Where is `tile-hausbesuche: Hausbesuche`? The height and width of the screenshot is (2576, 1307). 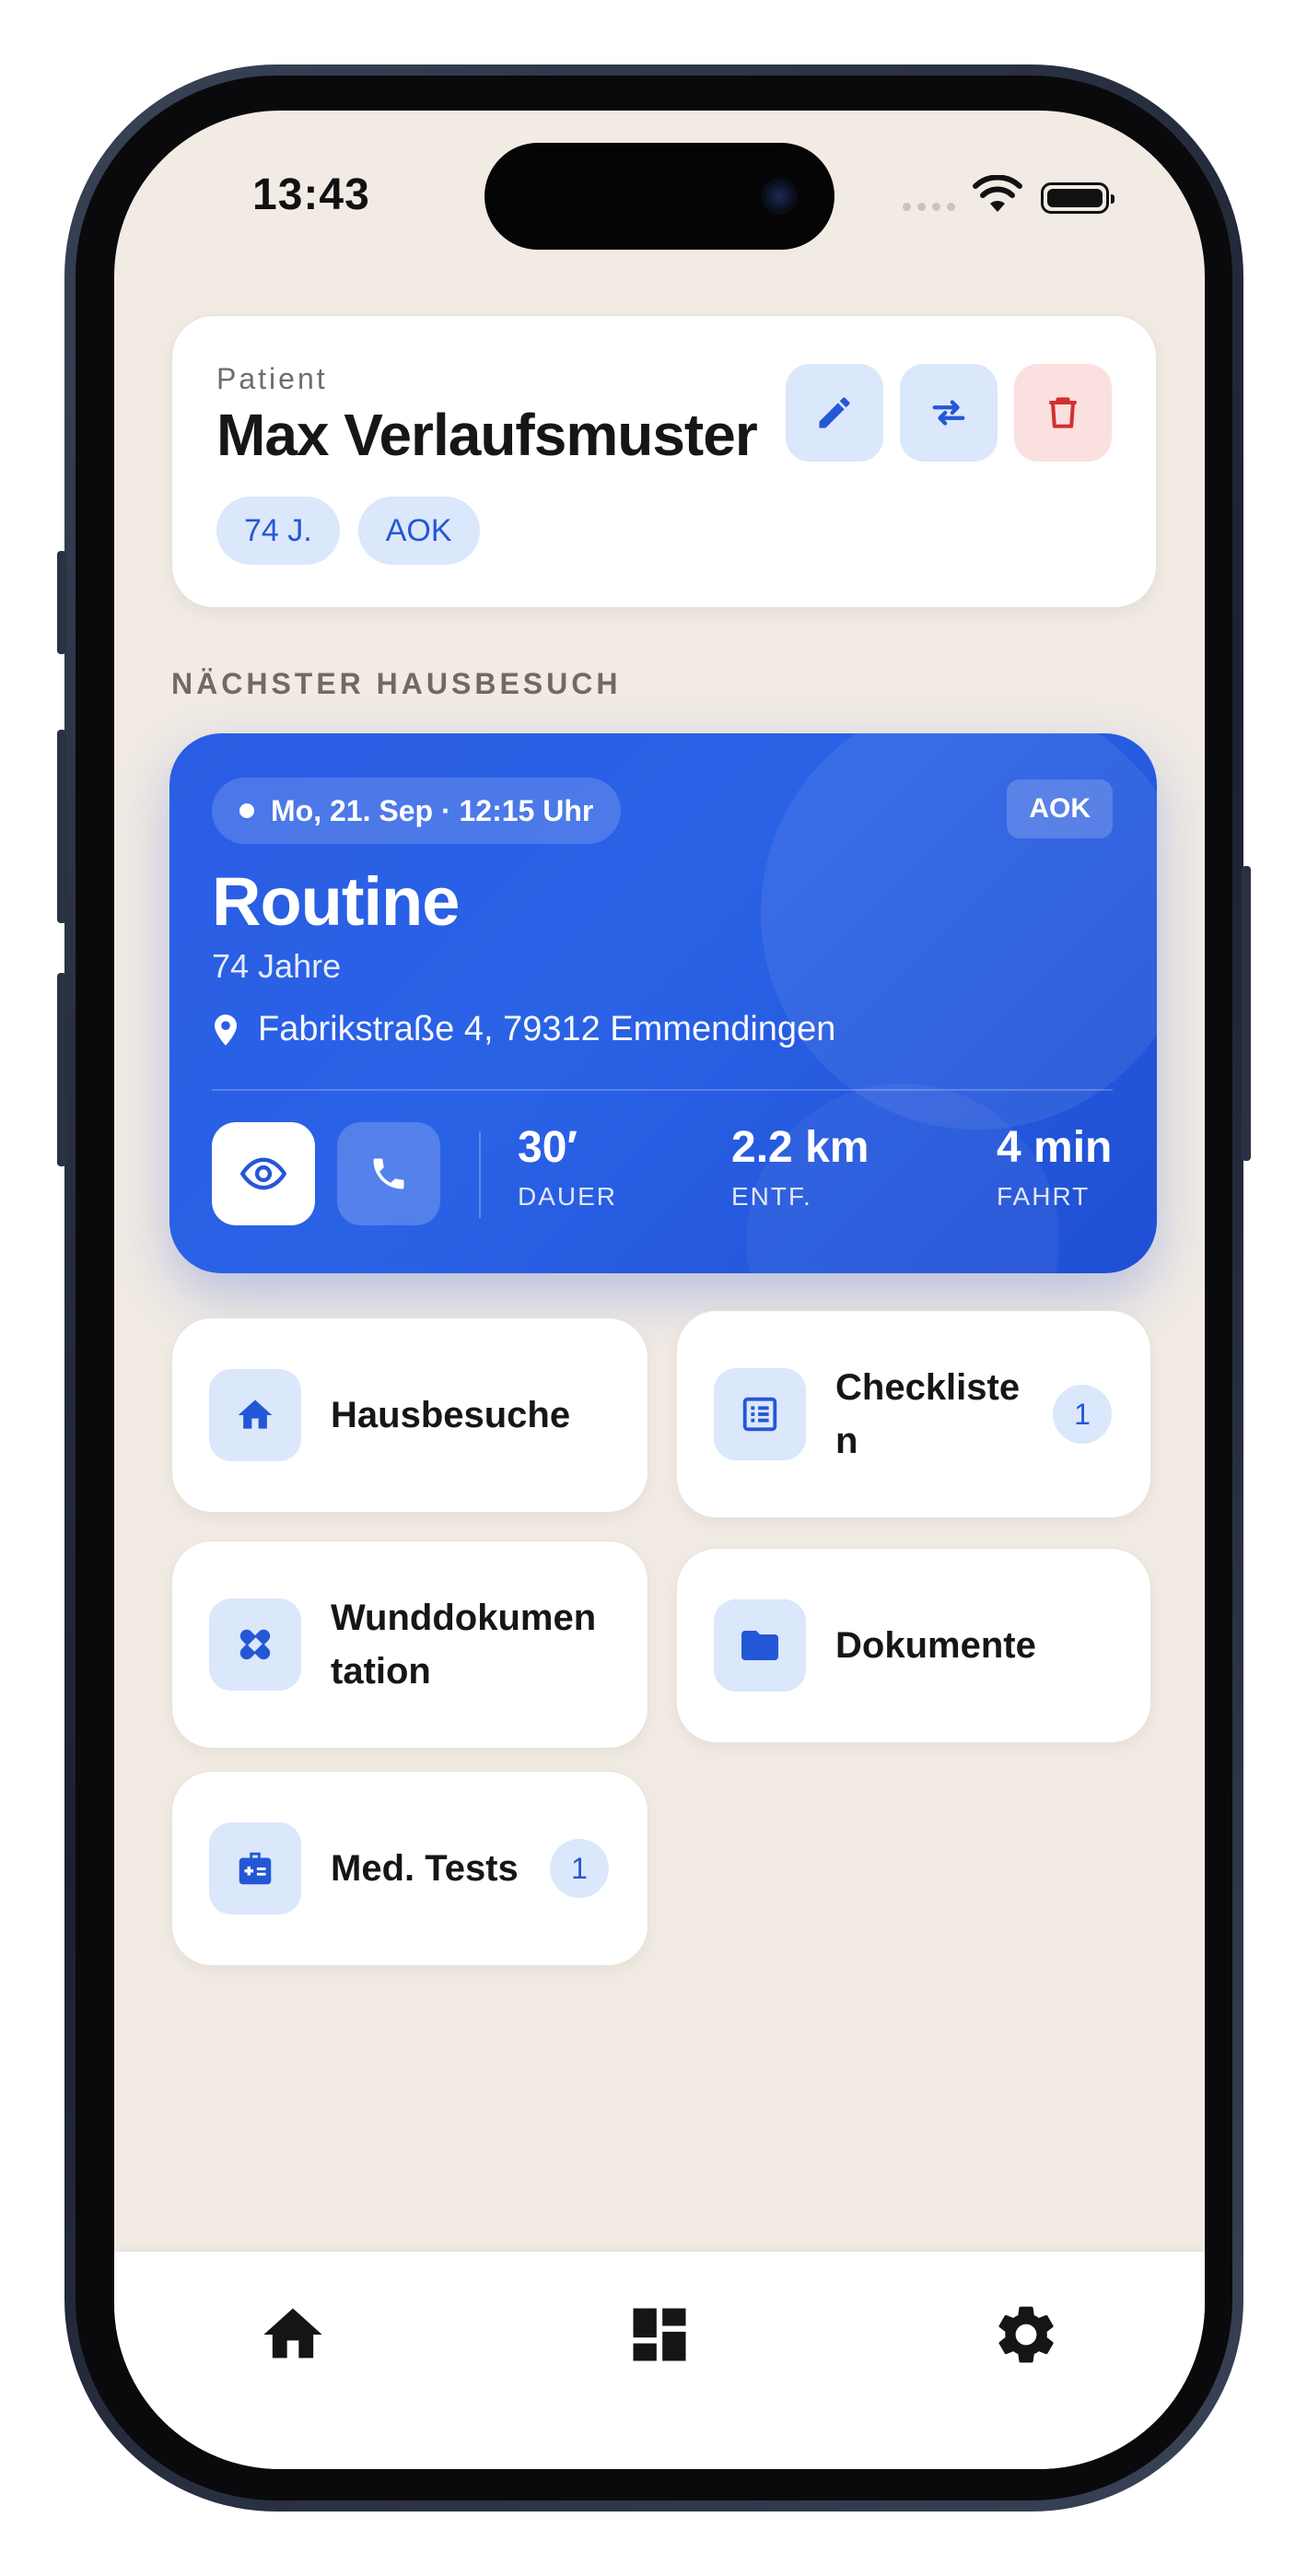 tile-hausbesuche: Hausbesuche is located at coordinates (410, 1415).